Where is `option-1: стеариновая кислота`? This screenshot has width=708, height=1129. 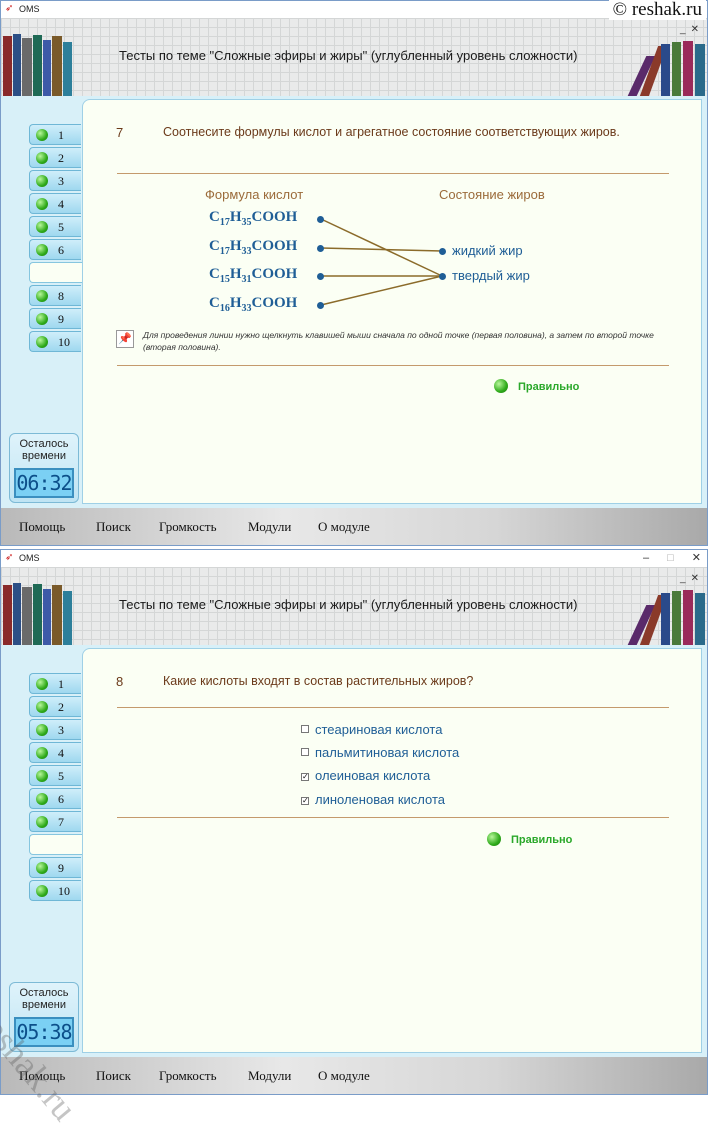 option-1: стеариновая кислота is located at coordinates (371, 729).